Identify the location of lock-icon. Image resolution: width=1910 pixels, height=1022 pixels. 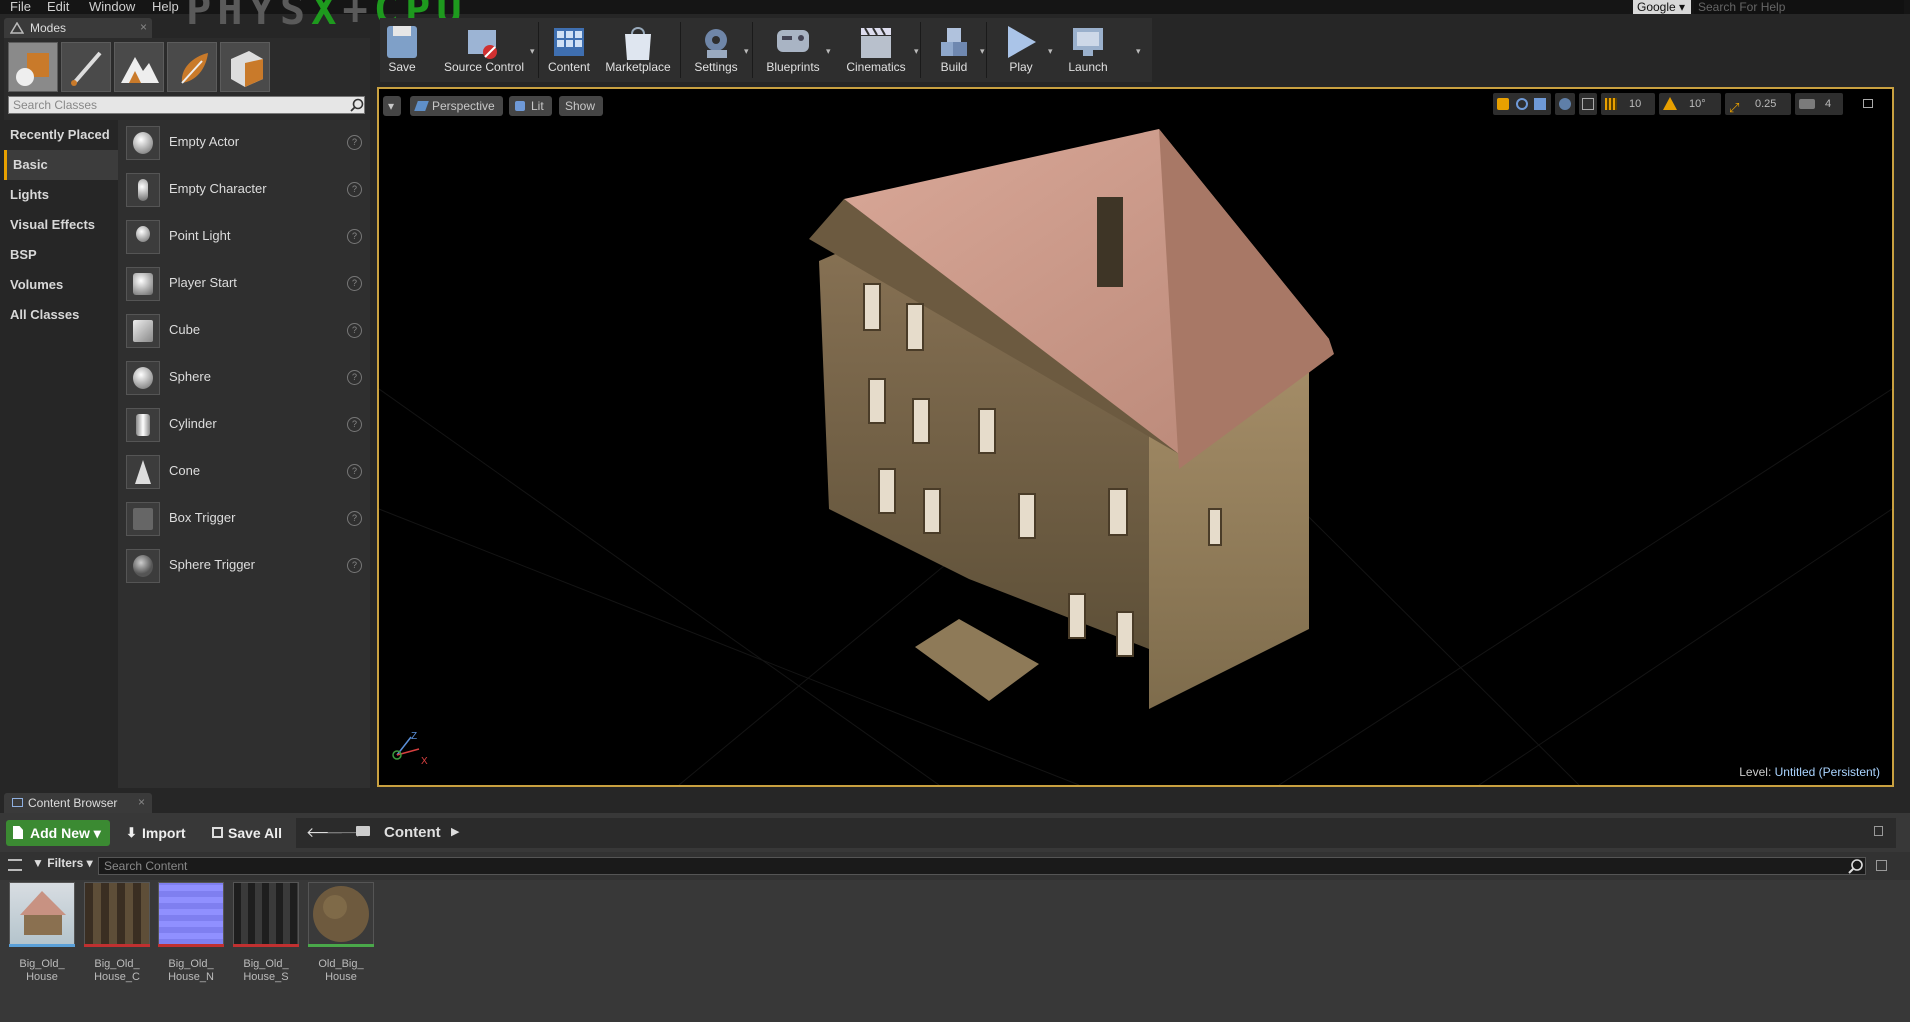
(1878, 831).